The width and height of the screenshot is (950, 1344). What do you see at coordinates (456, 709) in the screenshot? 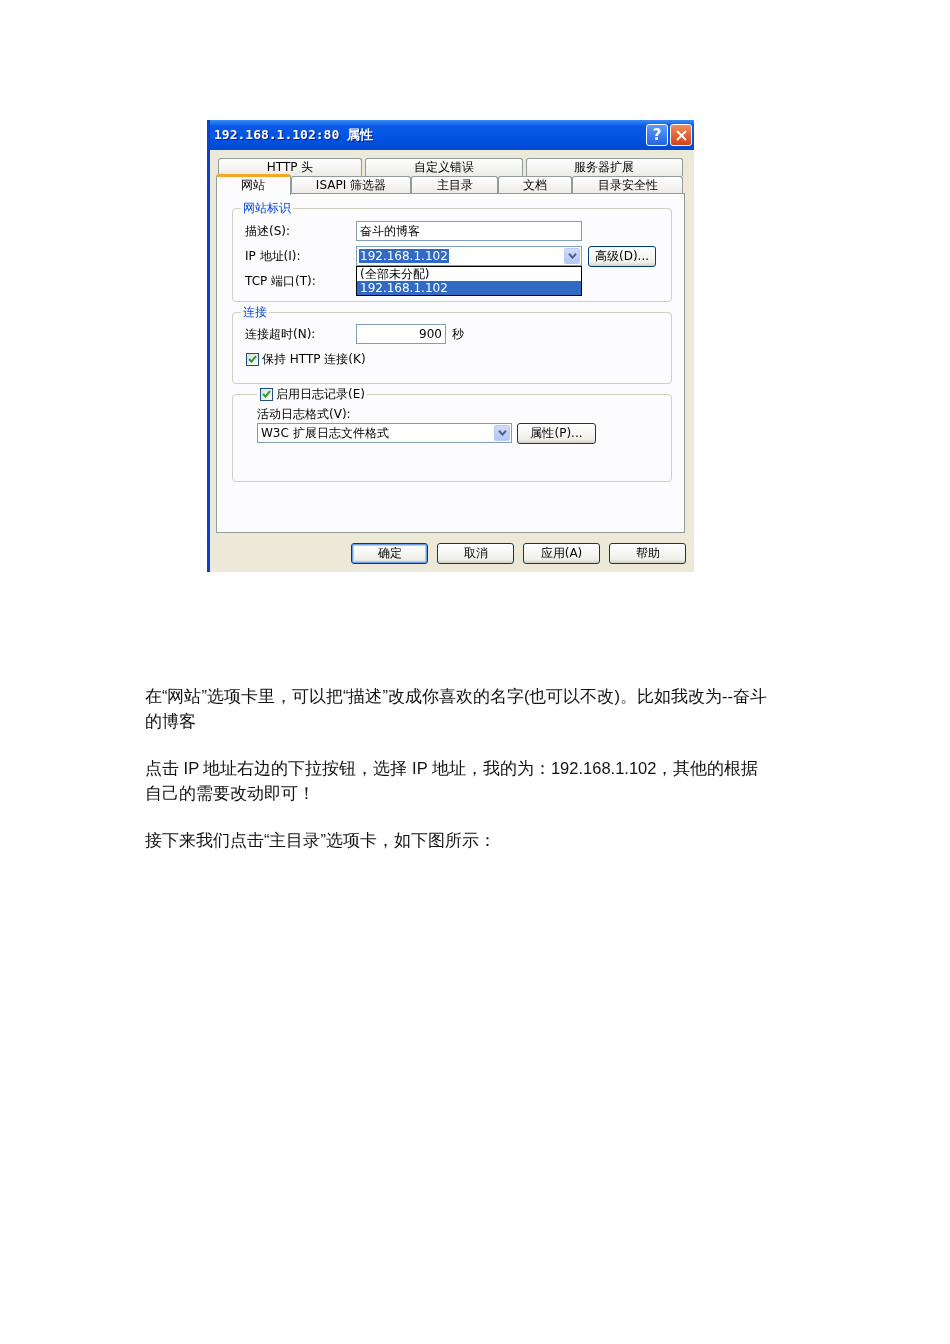
I see `paragraph: 在“网站”选项卡里，可以把“描述”改成你喜欢的名字(也可以不改)。比如我改为--奋斗的博客` at bounding box center [456, 709].